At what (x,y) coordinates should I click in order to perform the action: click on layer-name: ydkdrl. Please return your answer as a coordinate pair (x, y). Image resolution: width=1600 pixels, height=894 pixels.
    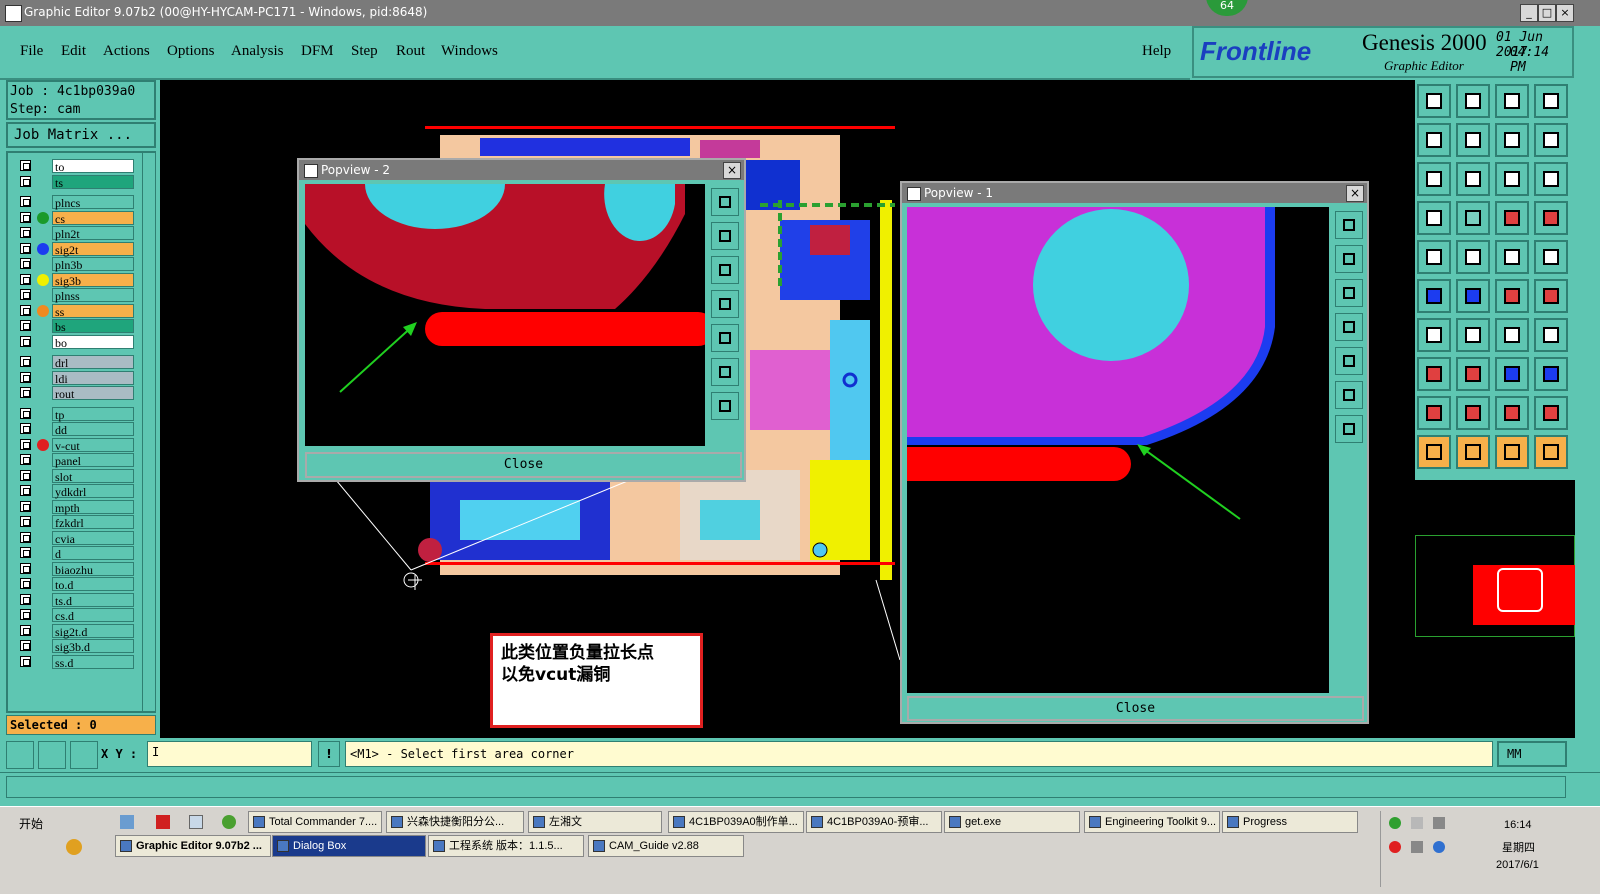
    Looking at the image, I should click on (93, 491).